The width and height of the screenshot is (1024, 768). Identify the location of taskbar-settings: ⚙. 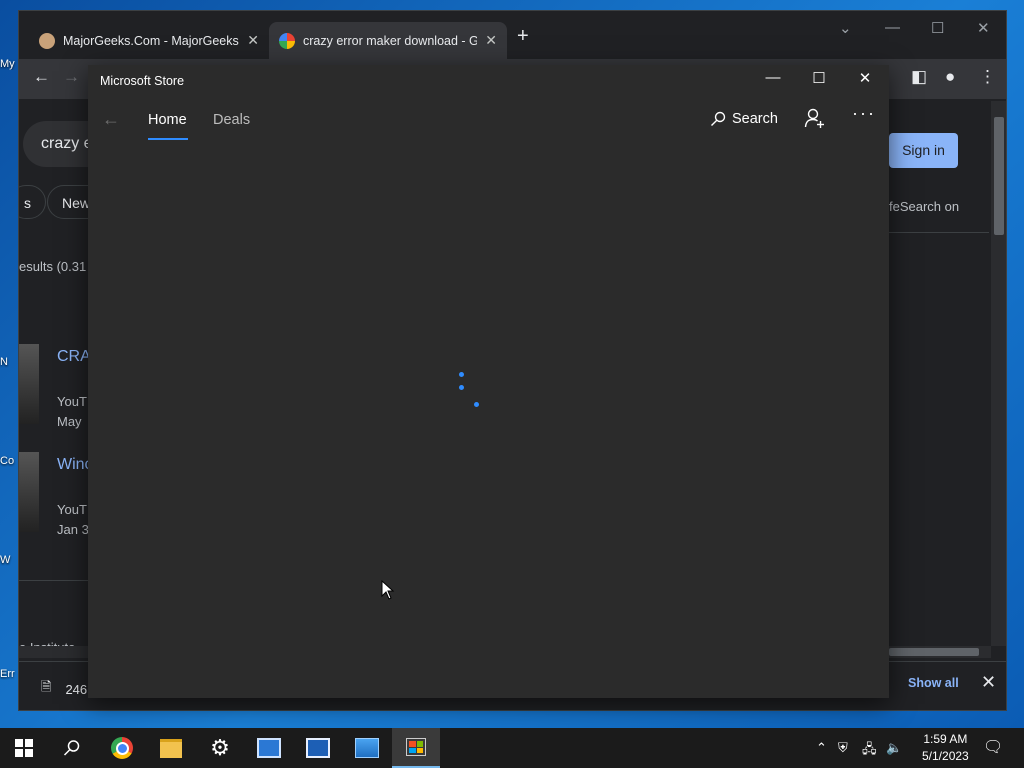
(220, 748).